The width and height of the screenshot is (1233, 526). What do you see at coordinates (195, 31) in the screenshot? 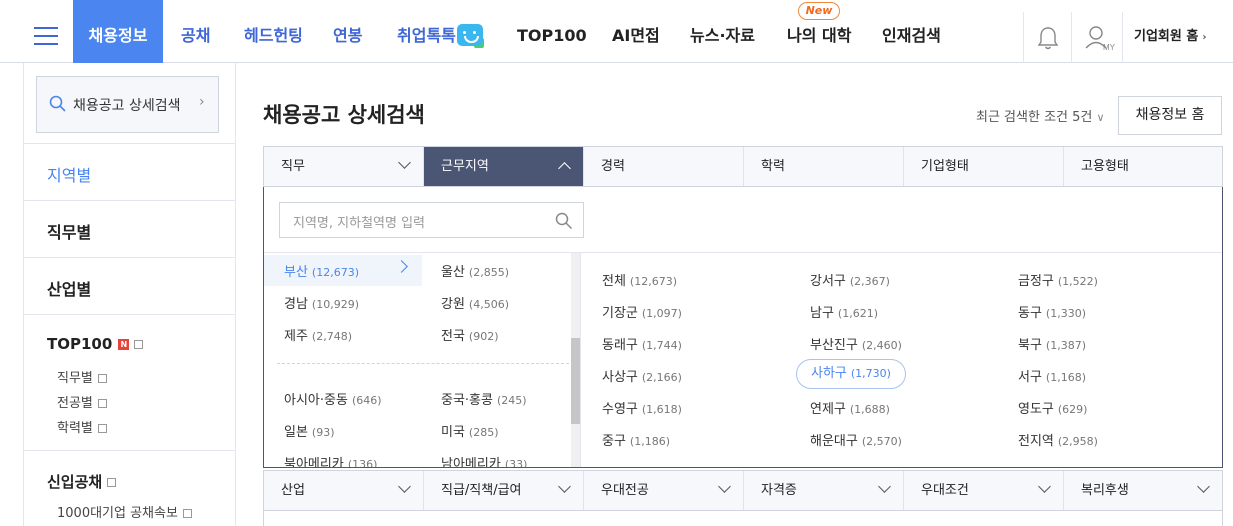
I see `nav-gongchae: 공채` at bounding box center [195, 31].